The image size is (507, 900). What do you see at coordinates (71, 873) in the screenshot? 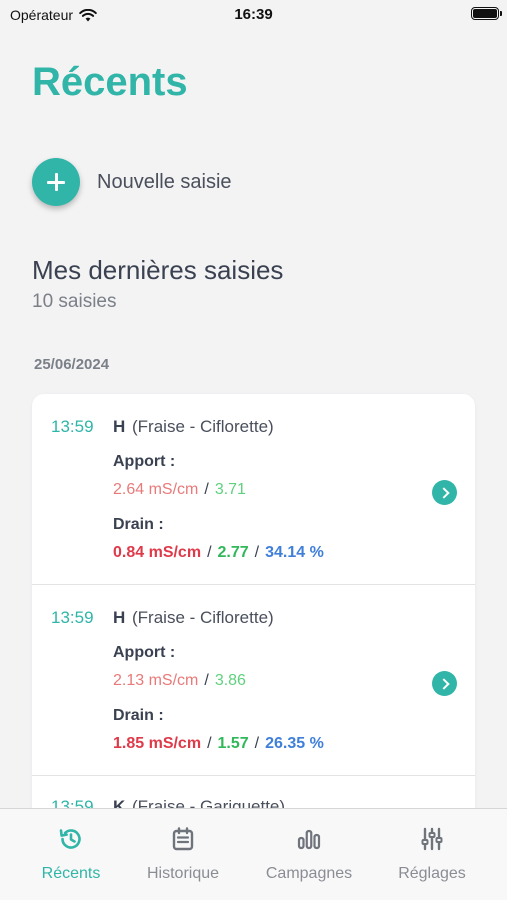
I see `tab-label: Récents` at bounding box center [71, 873].